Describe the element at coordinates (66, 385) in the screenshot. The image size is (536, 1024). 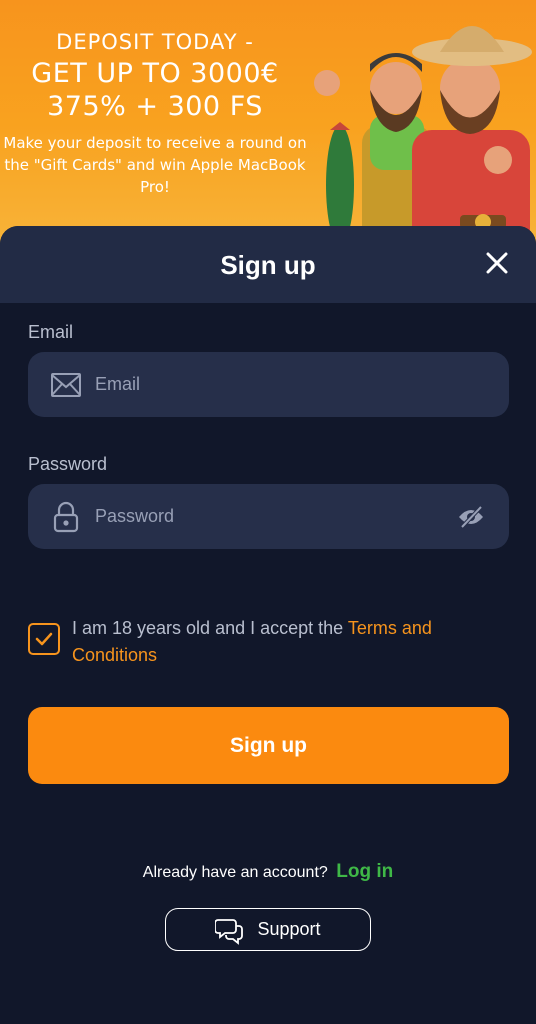
I see `envelope-icon` at that location.